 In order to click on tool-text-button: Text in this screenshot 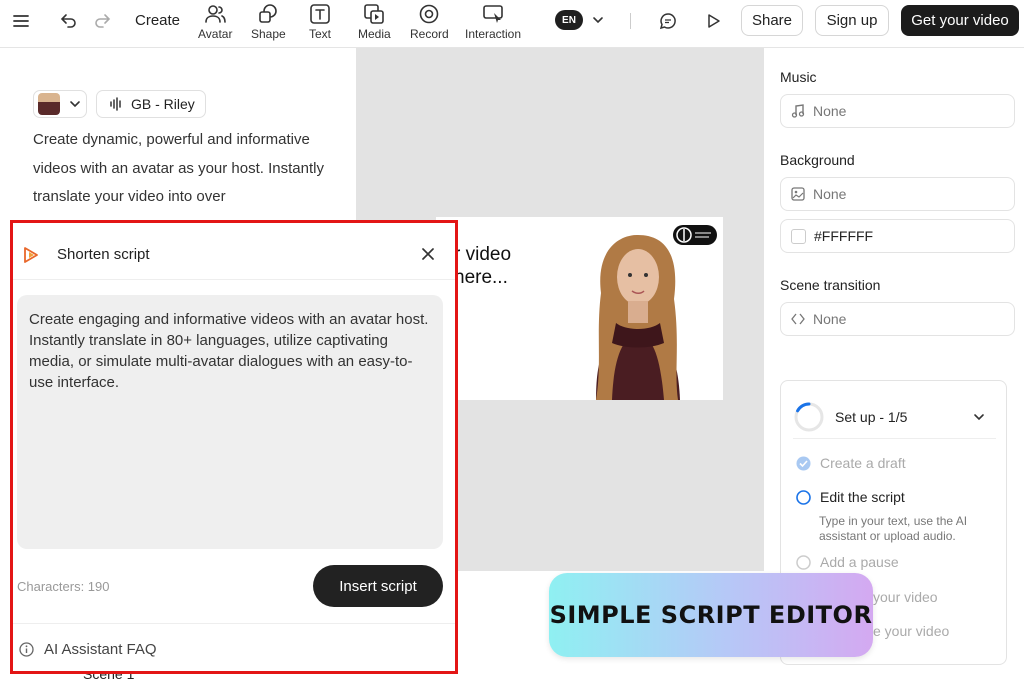, I will do `click(320, 22)`.